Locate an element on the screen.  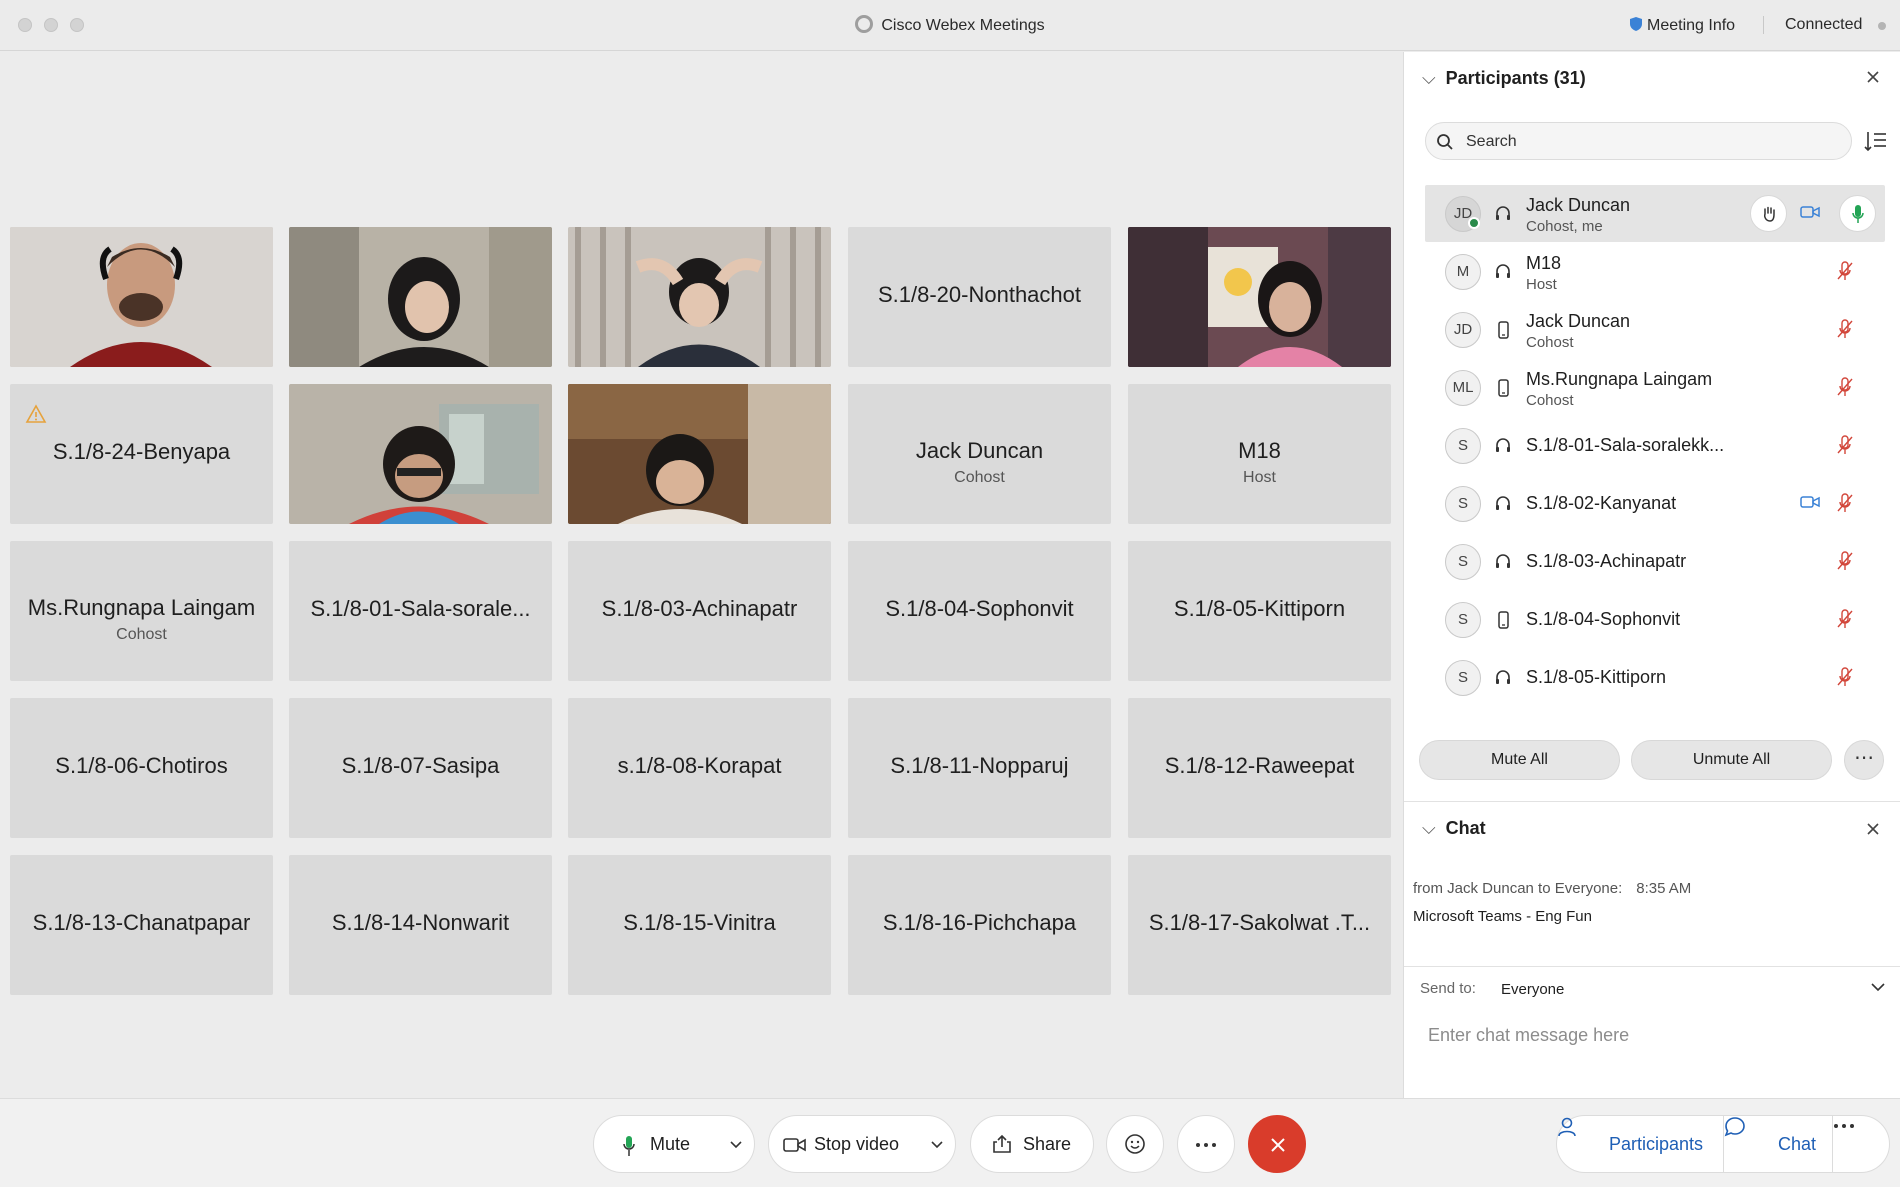
participant-row: M M18 Host is located at coordinates (1655, 271).